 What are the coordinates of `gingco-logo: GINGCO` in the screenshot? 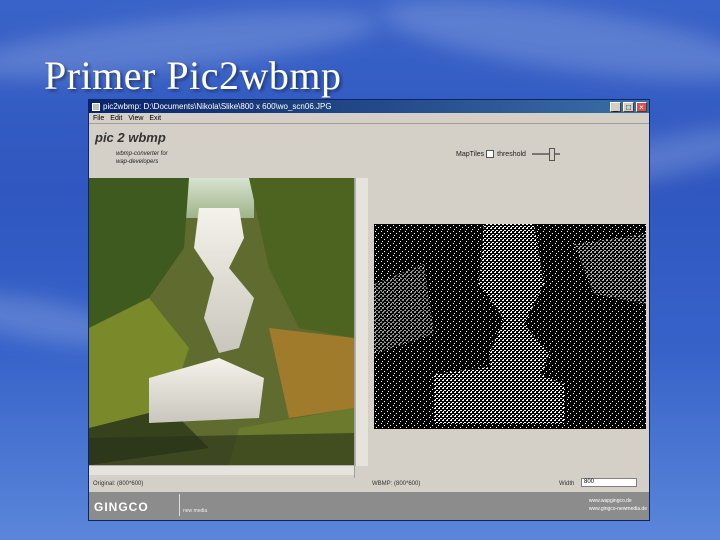 It's located at (121, 507).